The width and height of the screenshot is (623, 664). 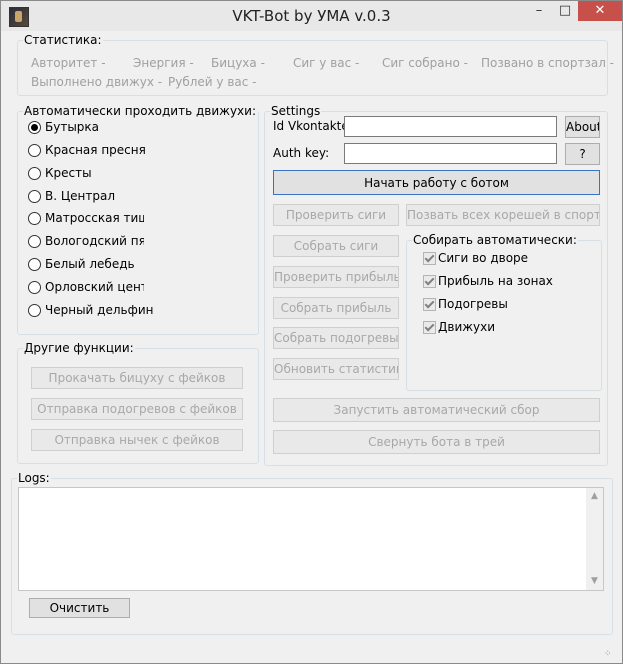 What do you see at coordinates (137, 440) in the screenshot?
I see `send-stashes-button: Отправка нычек с фейков` at bounding box center [137, 440].